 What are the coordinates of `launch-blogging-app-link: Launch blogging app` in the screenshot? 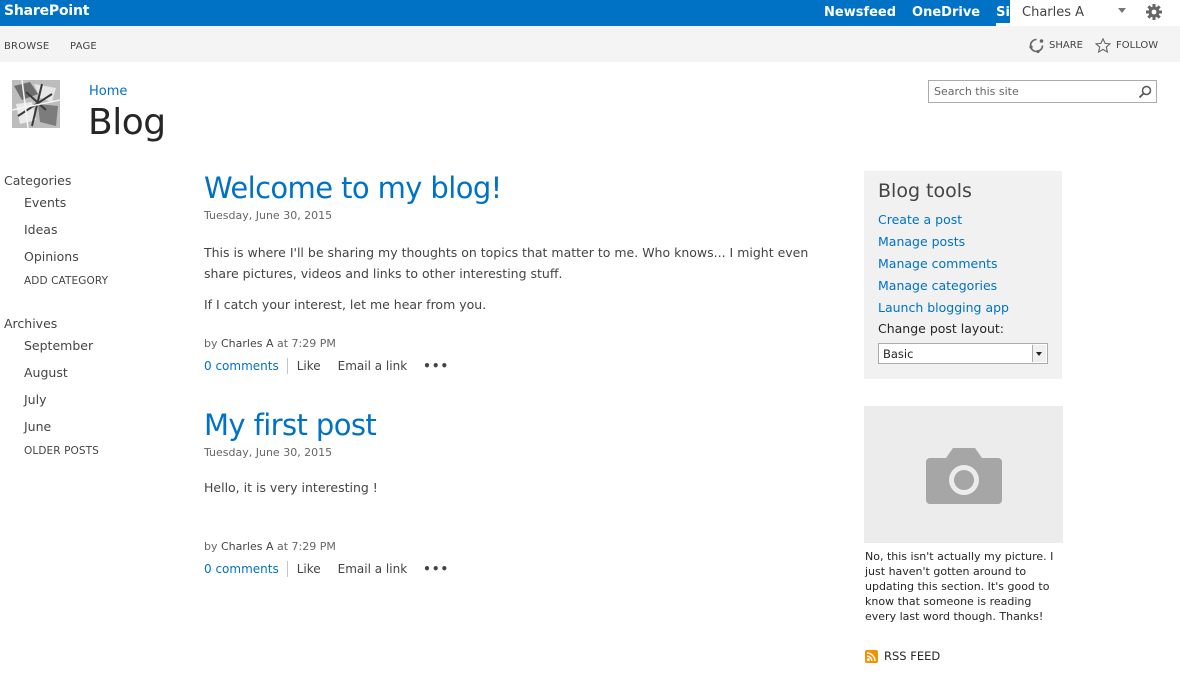 It's located at (943, 307).